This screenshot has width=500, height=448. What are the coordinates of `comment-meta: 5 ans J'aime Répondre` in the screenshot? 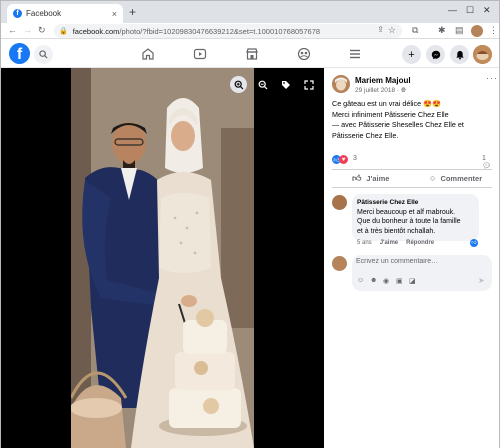 It's located at (395, 243).